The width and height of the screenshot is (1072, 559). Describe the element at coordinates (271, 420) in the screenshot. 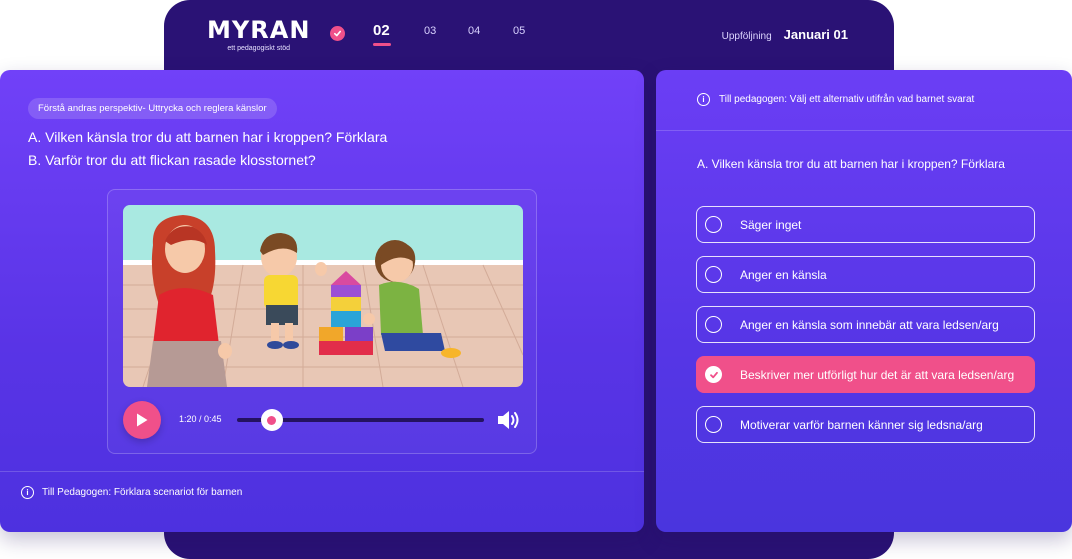

I see `video-scrubber-handle` at that location.